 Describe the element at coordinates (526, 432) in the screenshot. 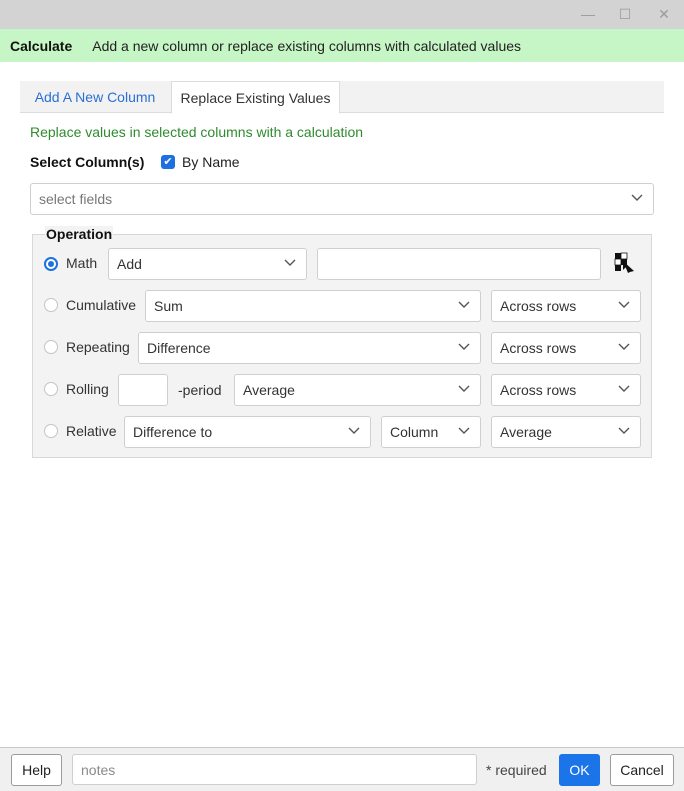

I see `relative-stat-value: Average` at that location.